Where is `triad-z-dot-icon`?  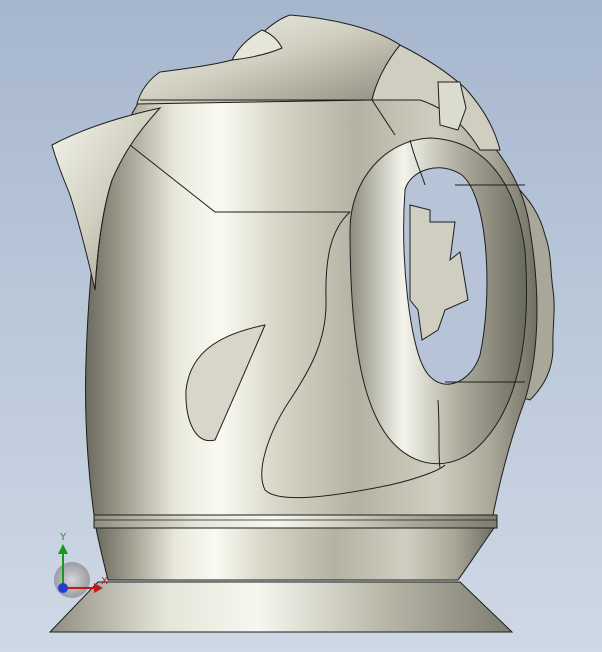
triad-z-dot-icon is located at coordinates (63, 588).